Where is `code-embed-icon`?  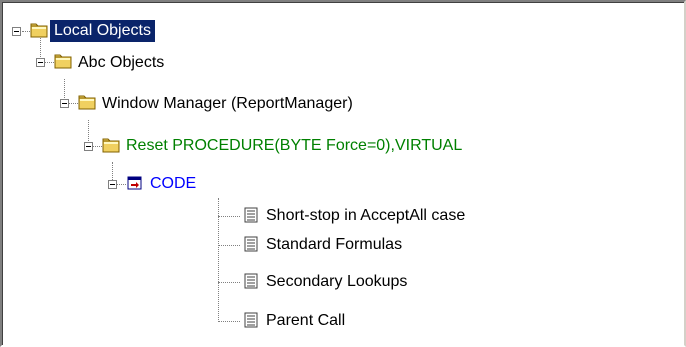
code-embed-icon is located at coordinates (134, 183).